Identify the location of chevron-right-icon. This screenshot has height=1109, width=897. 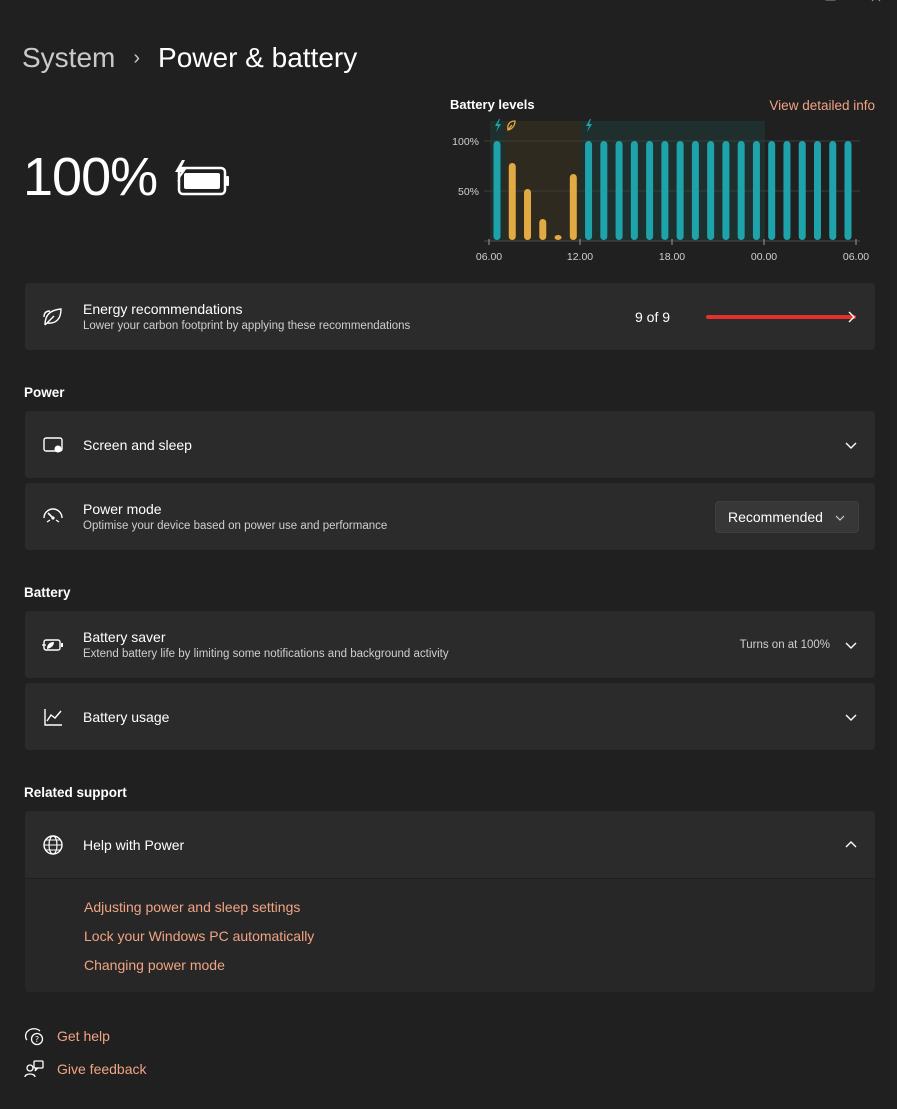
(851, 317).